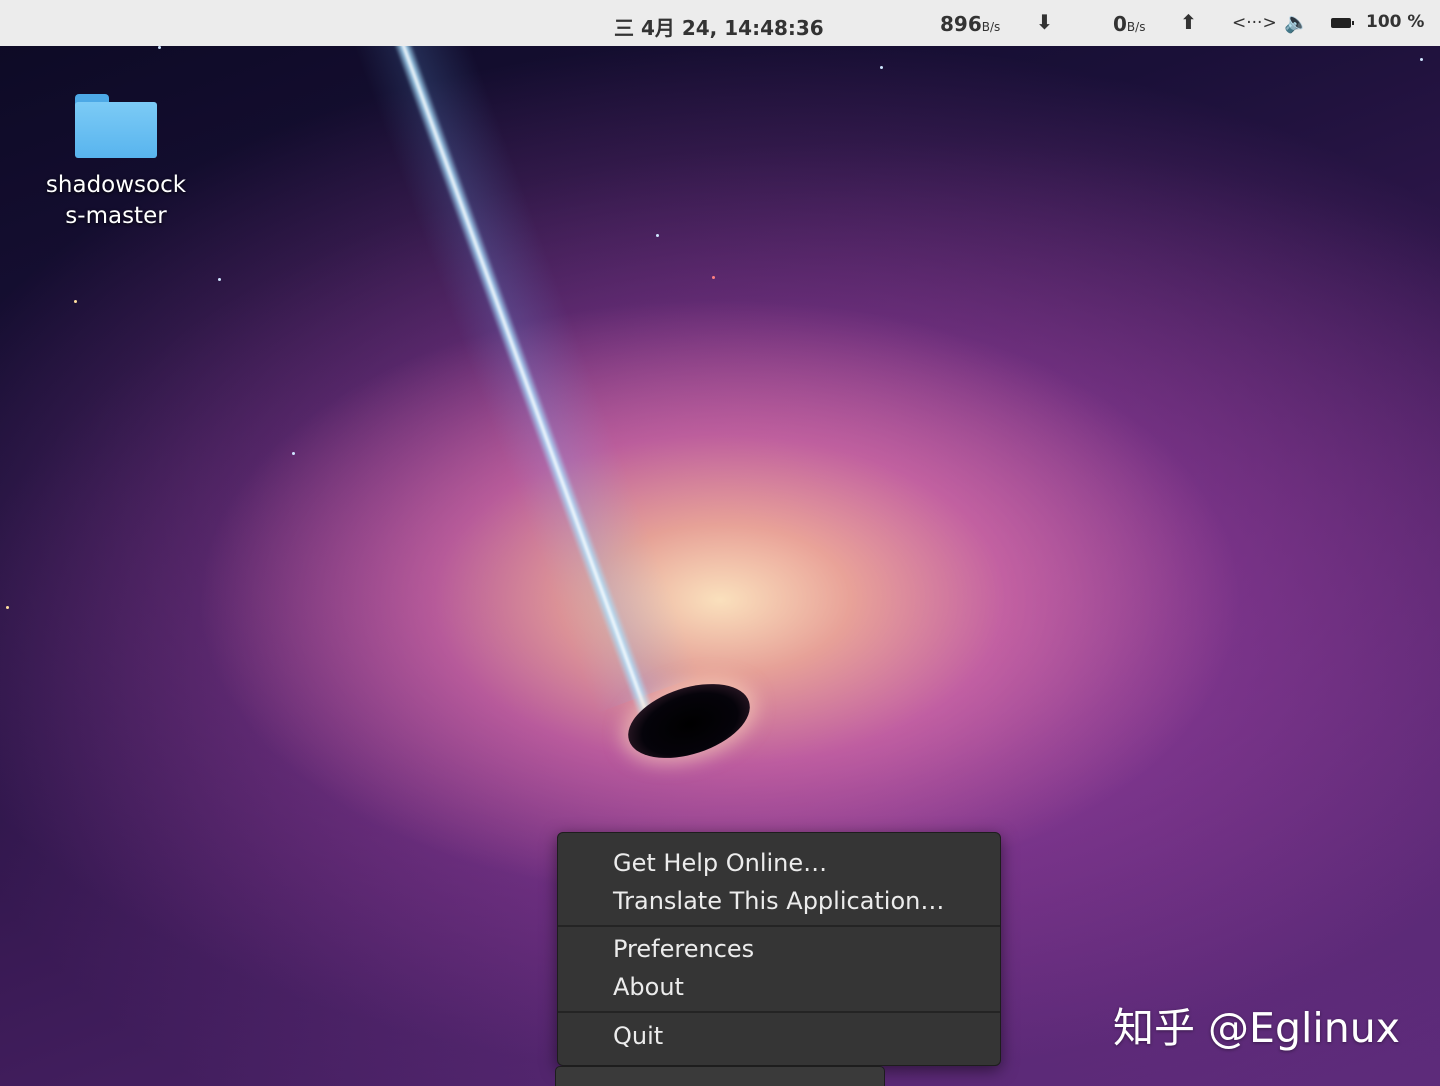 The height and width of the screenshot is (1086, 1440). Describe the element at coordinates (1120, 24) in the screenshot. I see `upload-speed-value: 0` at that location.